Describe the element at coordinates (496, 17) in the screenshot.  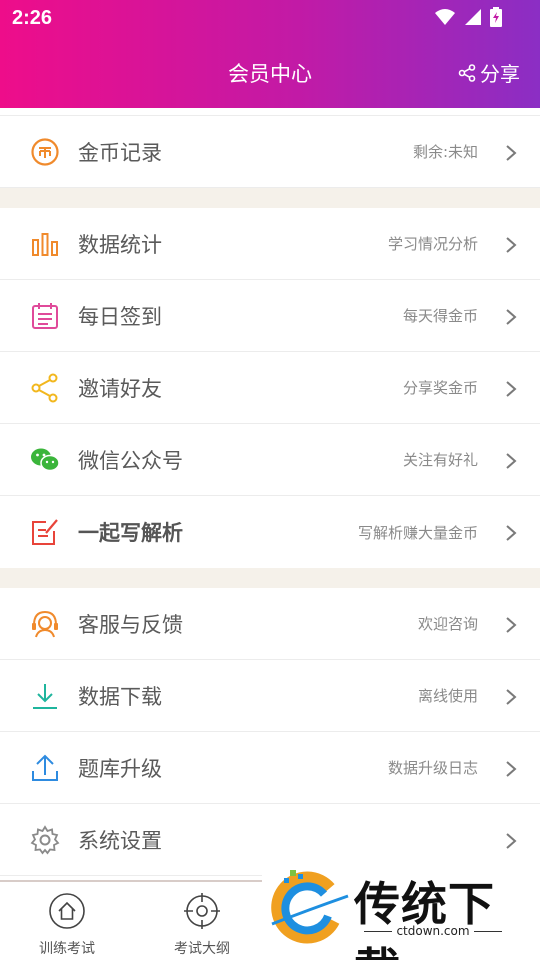
I see `battery-icon` at that location.